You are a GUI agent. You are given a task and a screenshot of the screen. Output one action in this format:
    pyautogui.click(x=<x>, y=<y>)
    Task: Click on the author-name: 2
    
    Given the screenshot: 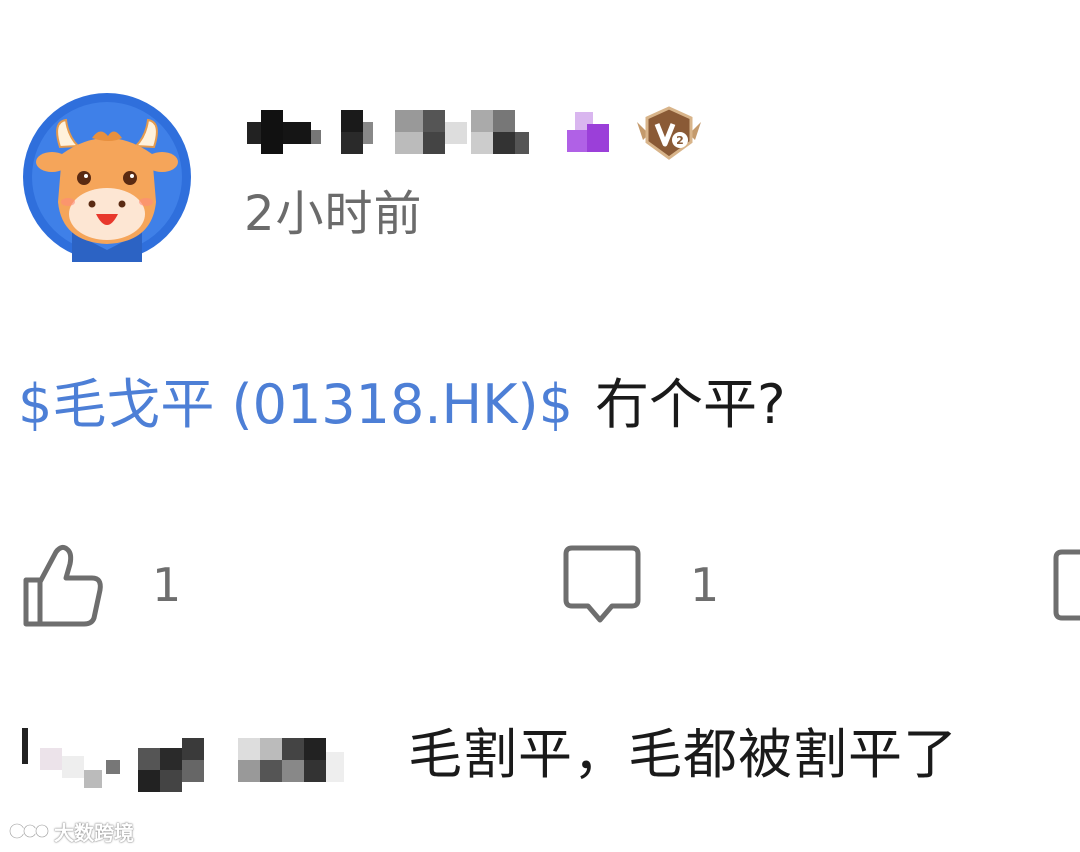 What is the action you would take?
    pyautogui.click(x=480, y=137)
    